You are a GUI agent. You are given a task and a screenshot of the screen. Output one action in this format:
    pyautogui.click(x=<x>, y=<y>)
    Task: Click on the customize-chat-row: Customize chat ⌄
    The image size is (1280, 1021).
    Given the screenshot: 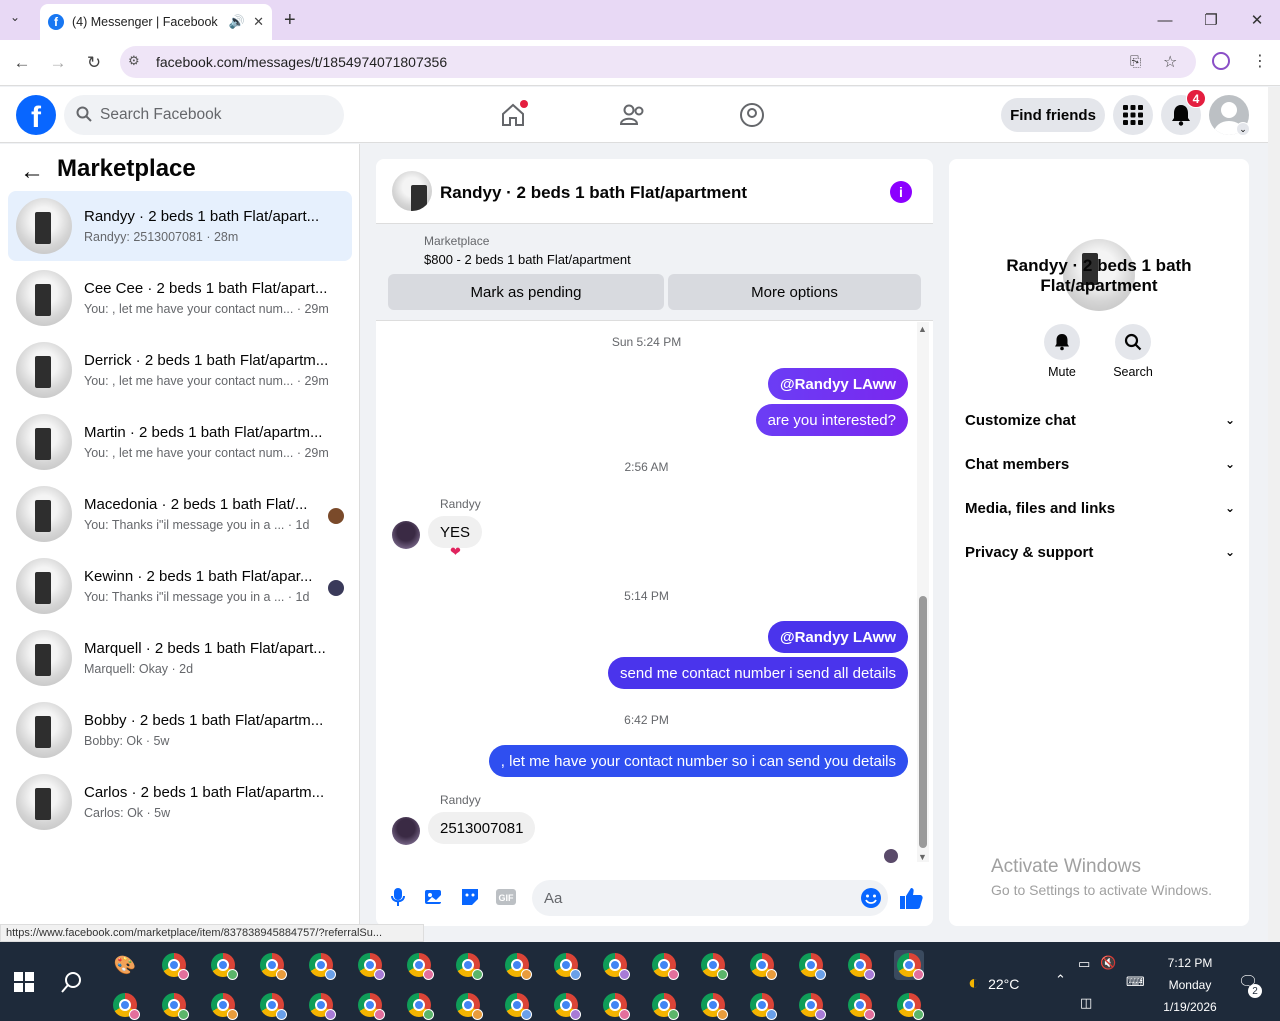 What is the action you would take?
    pyautogui.click(x=1100, y=420)
    